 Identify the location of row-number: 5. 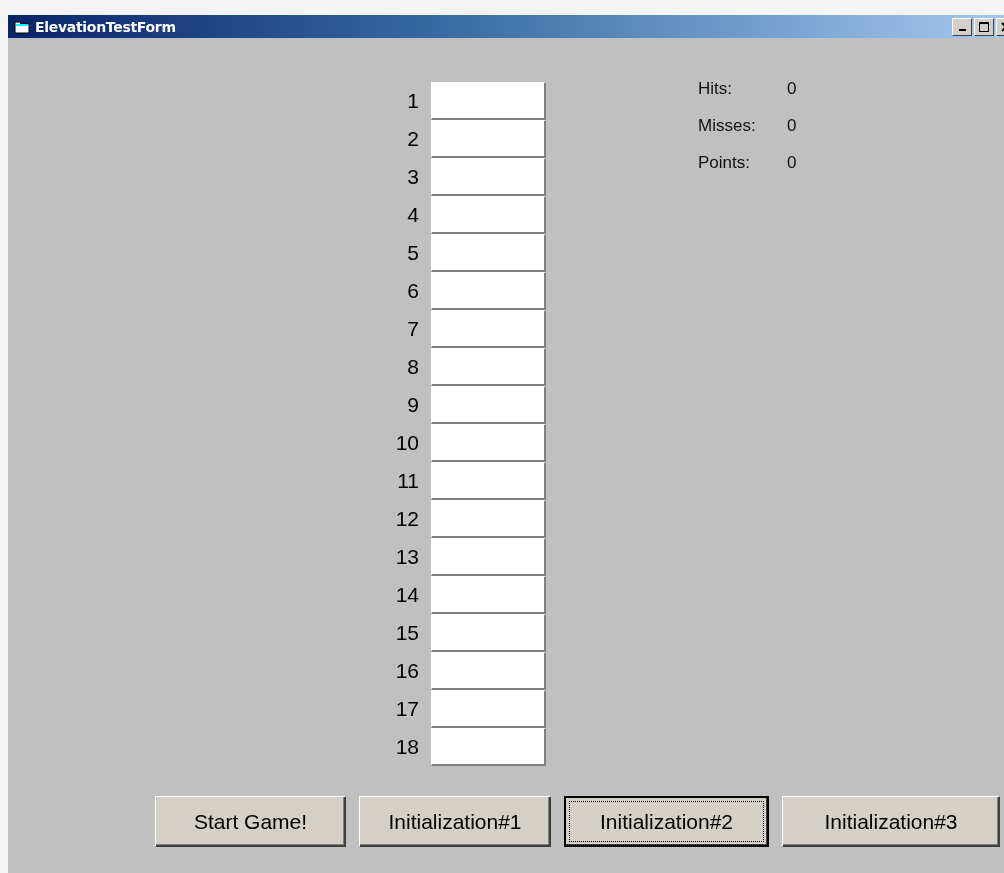
(413, 253).